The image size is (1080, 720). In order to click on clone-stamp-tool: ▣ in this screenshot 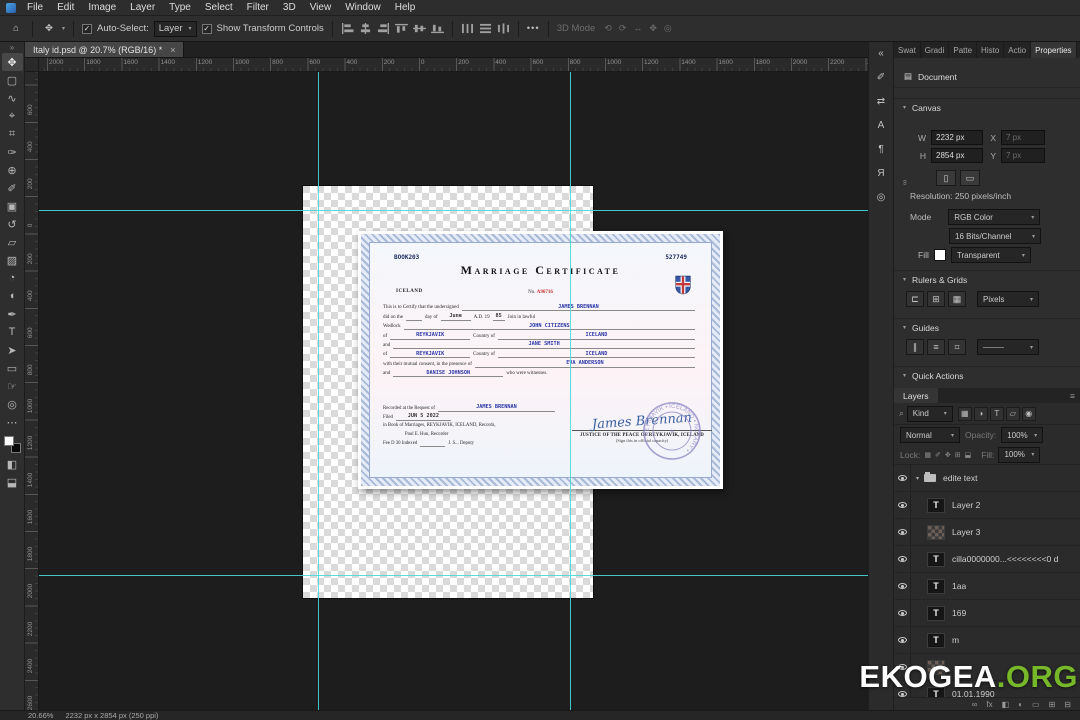, I will do `click(12, 206)`.